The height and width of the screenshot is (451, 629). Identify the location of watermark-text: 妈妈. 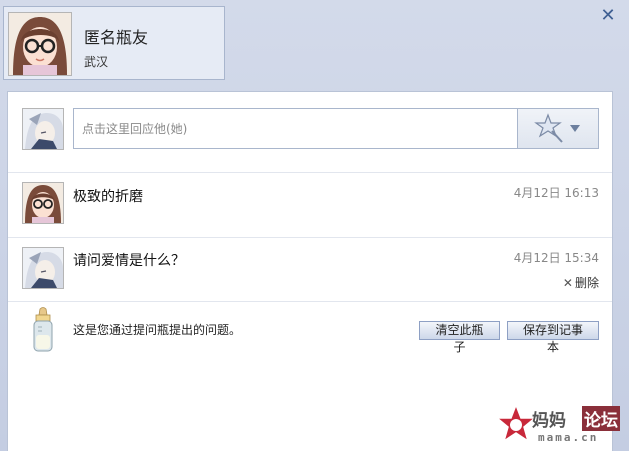
(549, 421).